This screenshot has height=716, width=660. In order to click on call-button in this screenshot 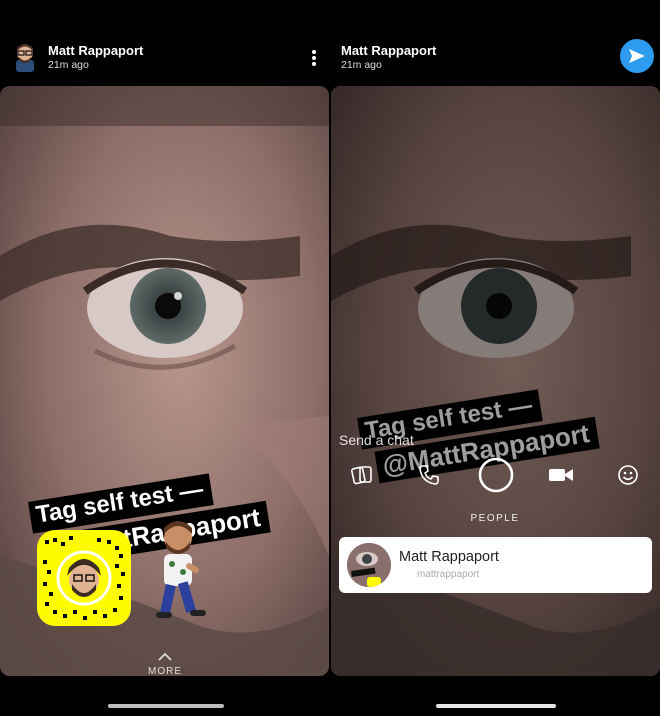, I will do `click(429, 475)`.